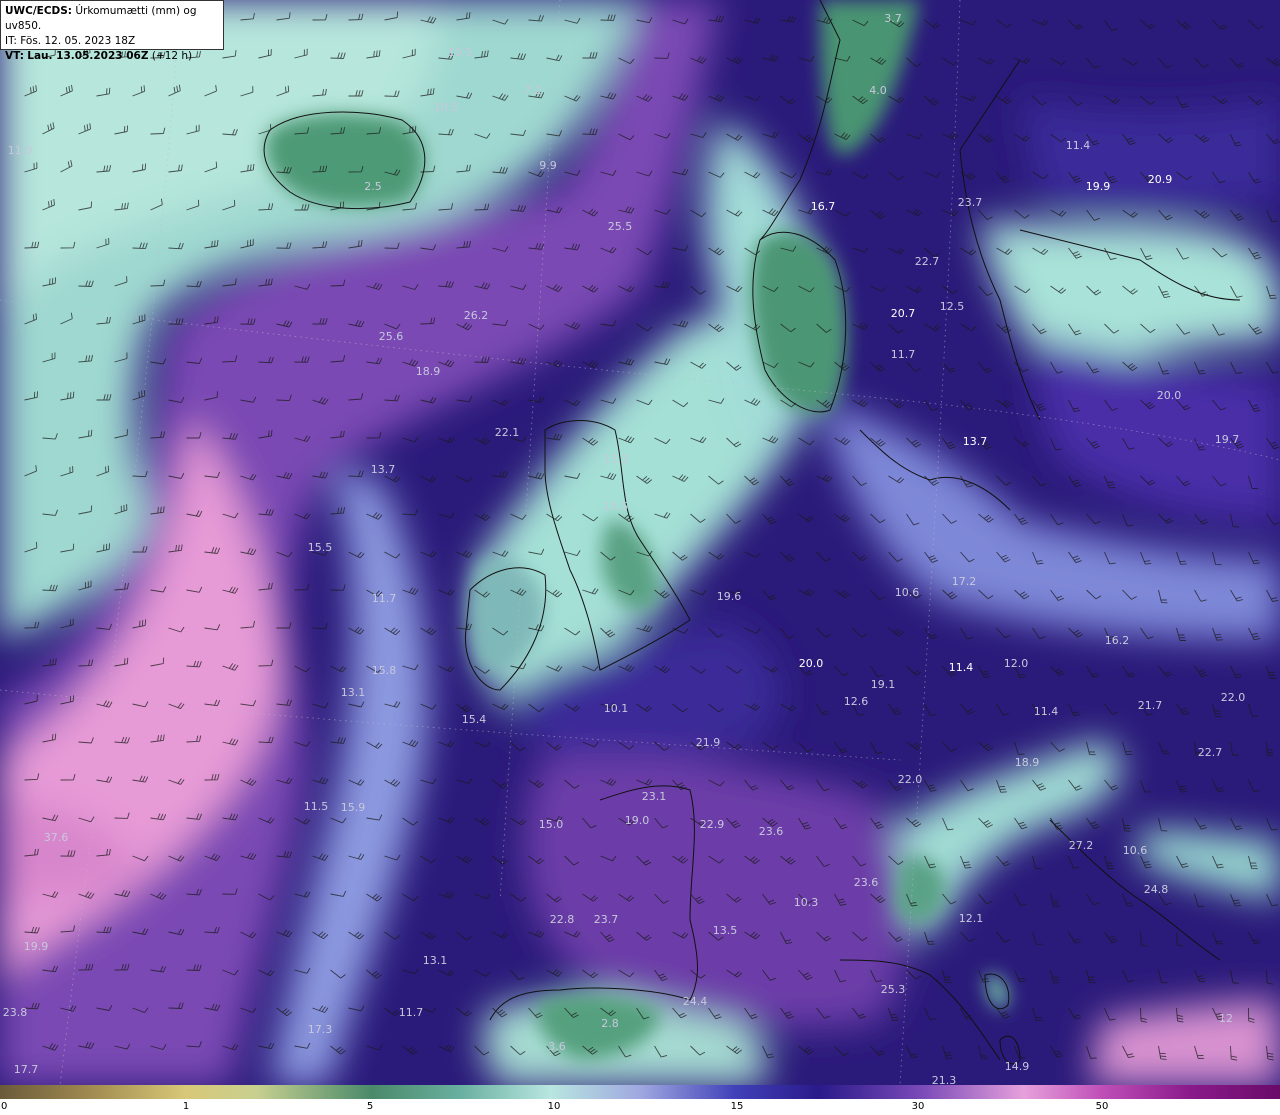 This screenshot has width=1280, height=1115. Describe the element at coordinates (1156, 889) in the screenshot. I see `value-label: 24.8` at that location.